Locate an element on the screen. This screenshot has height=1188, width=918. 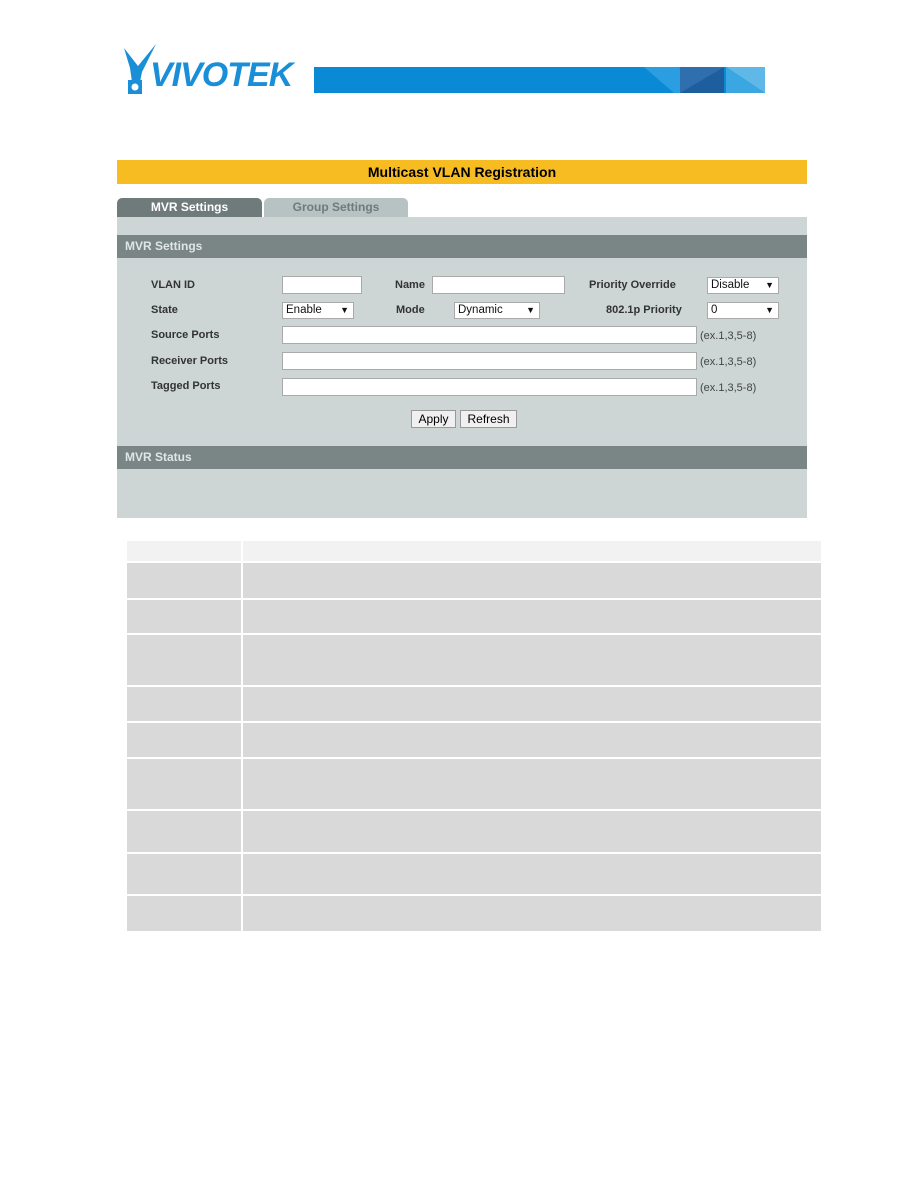
mode-label: Mode is located at coordinates (410, 310).